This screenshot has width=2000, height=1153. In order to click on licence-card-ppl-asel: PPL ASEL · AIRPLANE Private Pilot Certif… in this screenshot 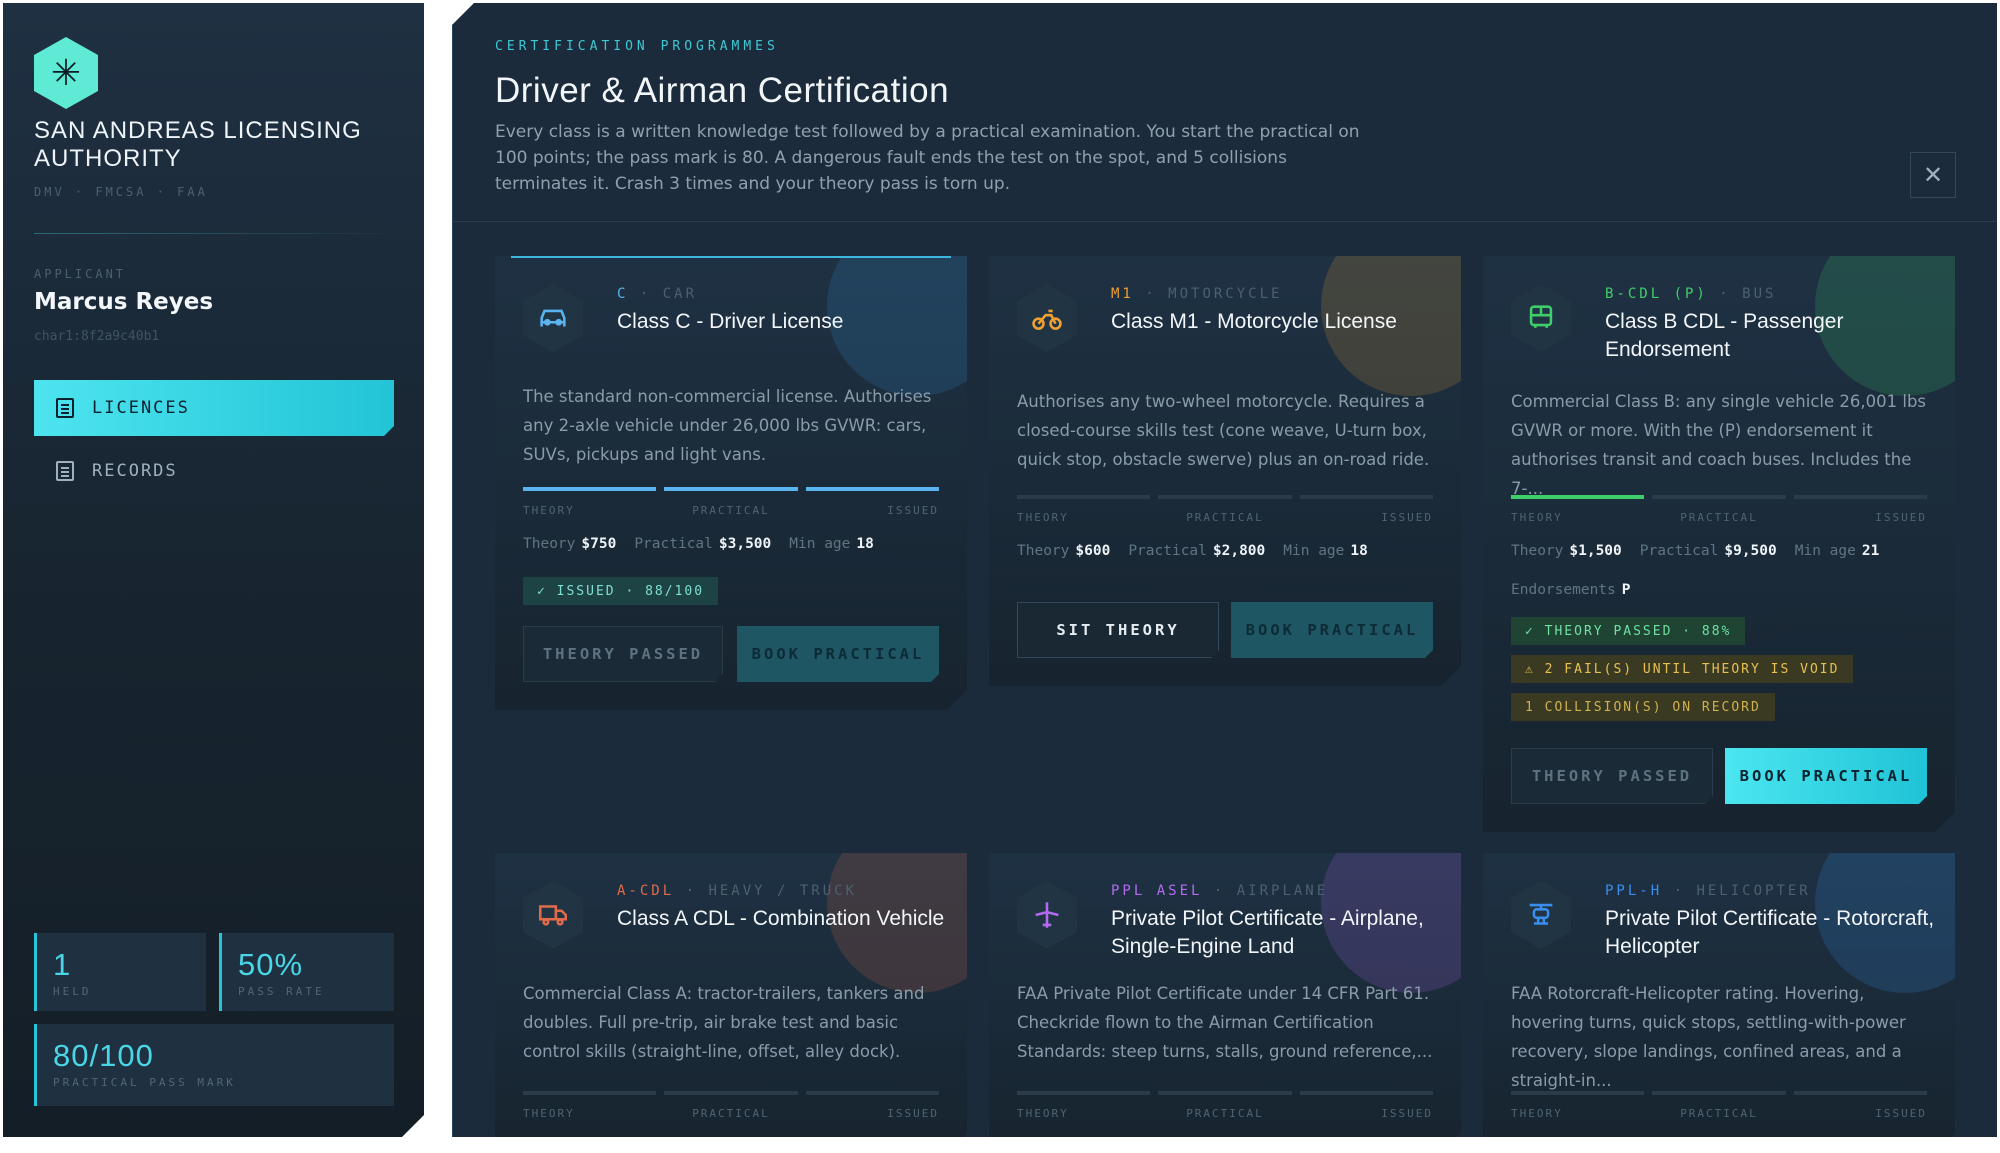, I will do `click(1225, 1003)`.